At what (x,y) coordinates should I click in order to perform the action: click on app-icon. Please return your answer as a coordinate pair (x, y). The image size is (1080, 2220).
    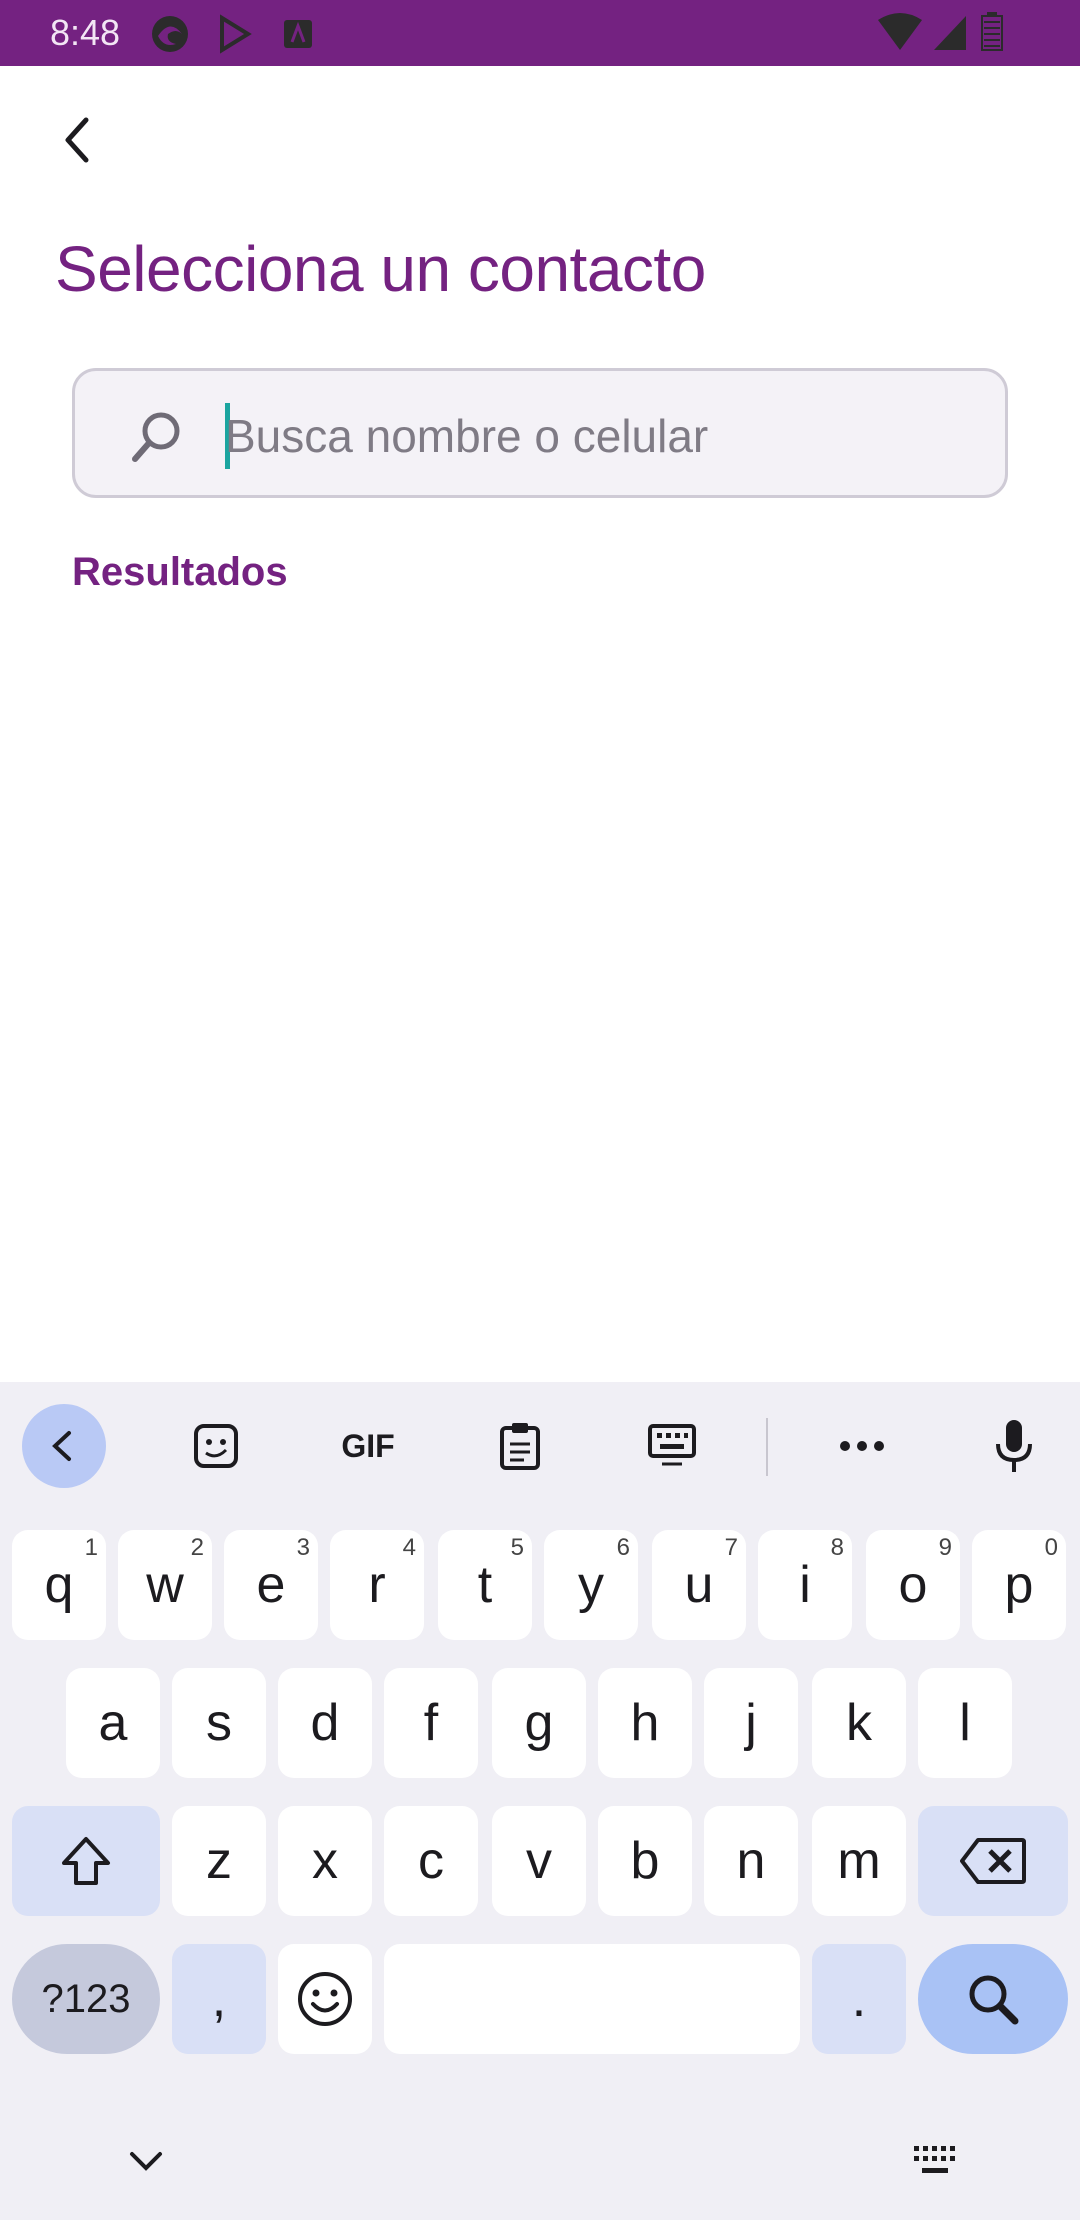
    Looking at the image, I should click on (298, 34).